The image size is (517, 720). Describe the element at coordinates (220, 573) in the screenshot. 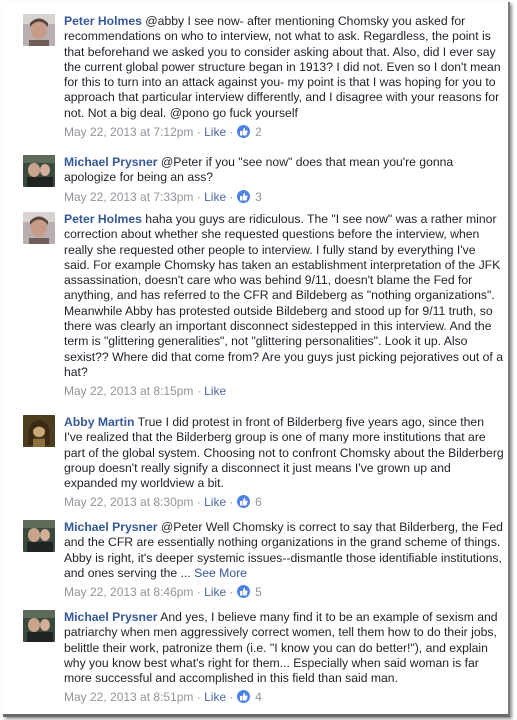

I see `see-more-link: See More` at that location.